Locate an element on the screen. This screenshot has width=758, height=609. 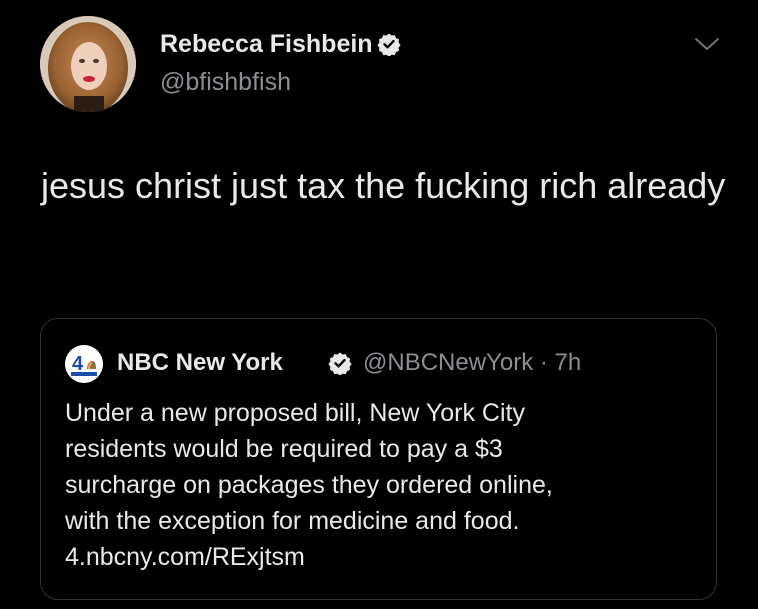
svg-text: 4 is located at coordinates (78, 364).